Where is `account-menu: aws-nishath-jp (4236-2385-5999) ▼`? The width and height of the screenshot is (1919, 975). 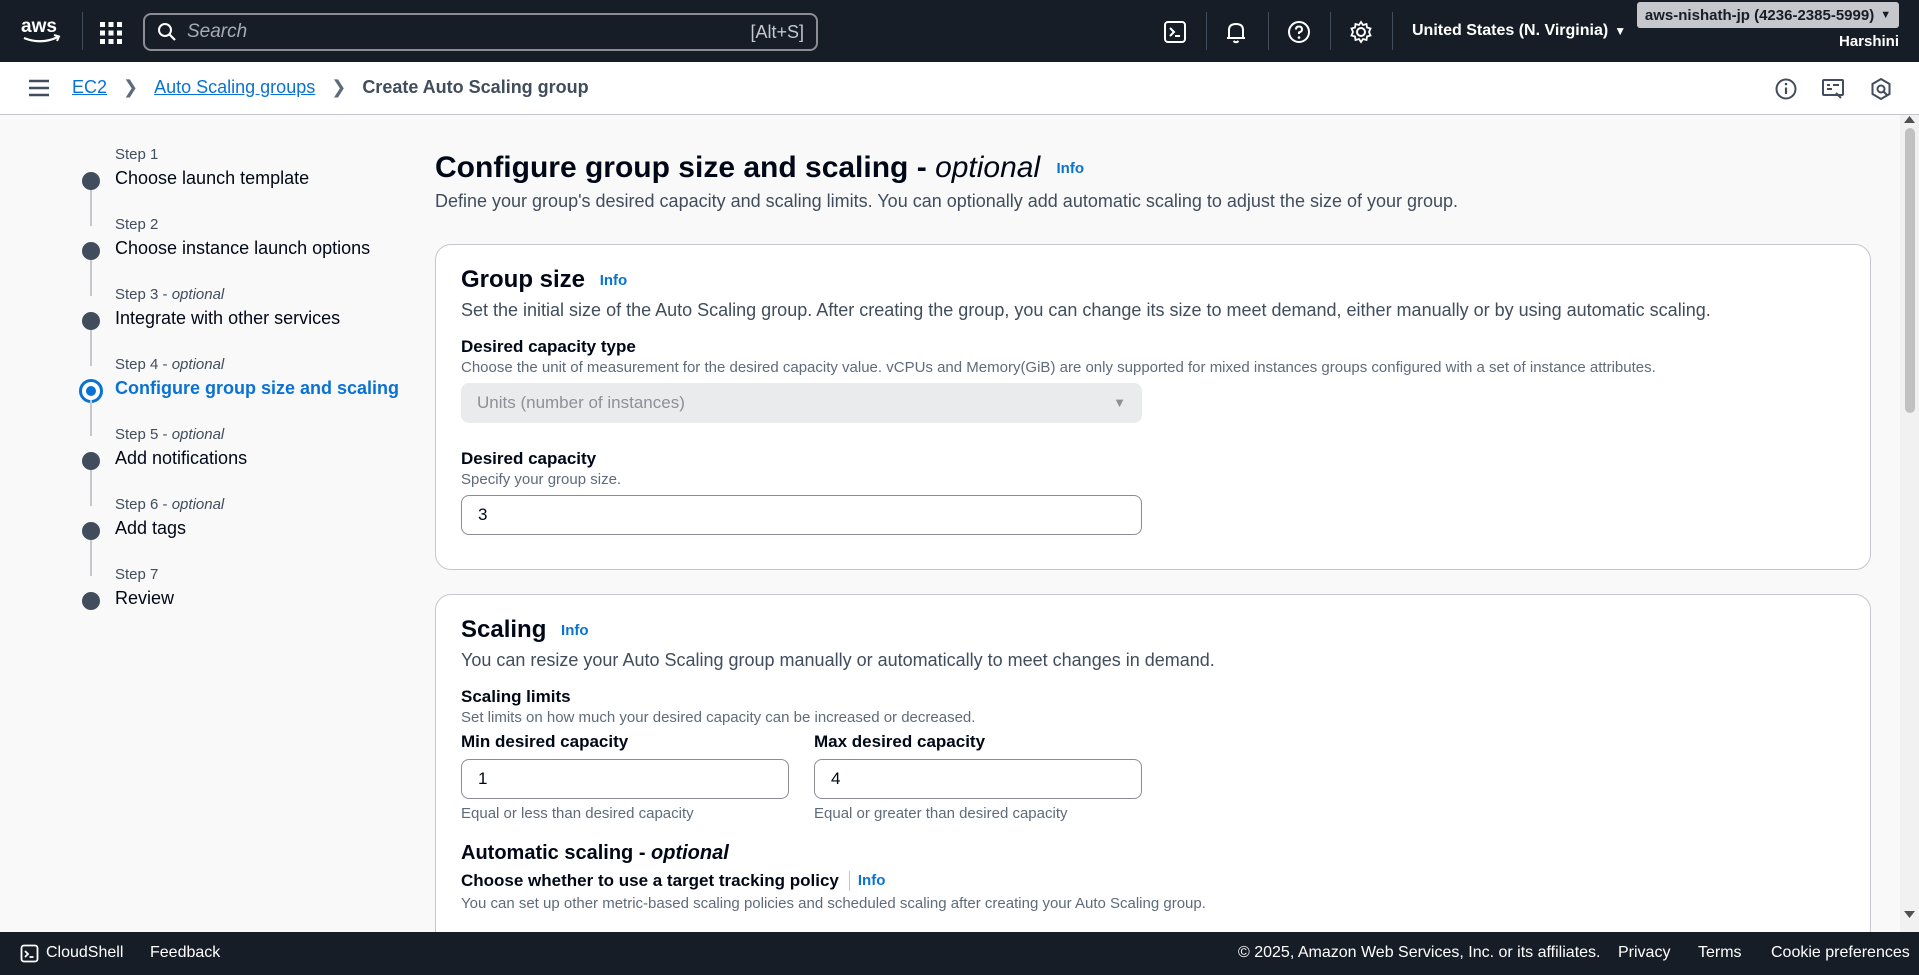 account-menu: aws-nishath-jp (4236-2385-5999) ▼ is located at coordinates (1768, 15).